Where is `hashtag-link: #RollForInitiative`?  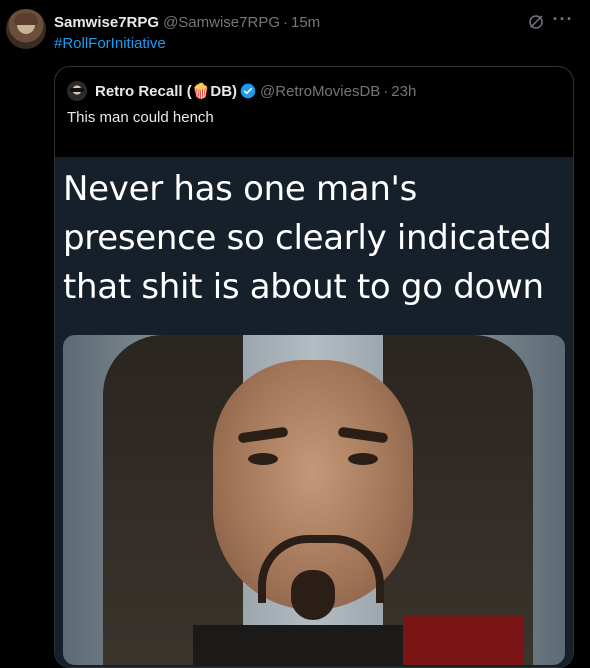 hashtag-link: #RollForInitiative is located at coordinates (110, 43).